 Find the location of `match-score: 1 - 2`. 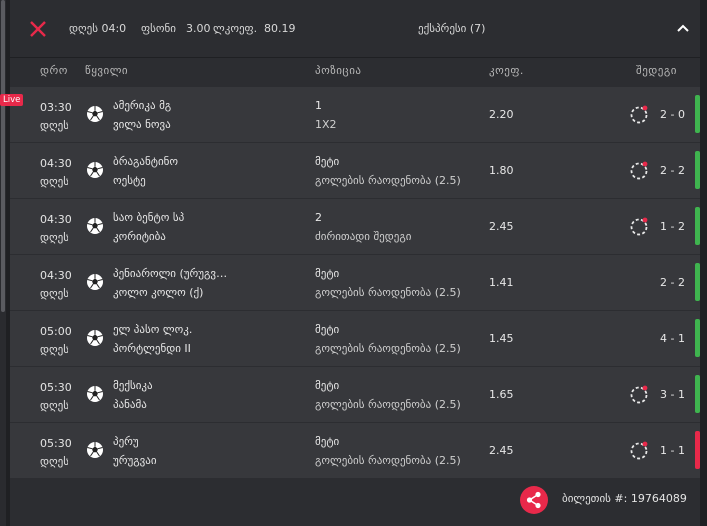

match-score: 1 - 2 is located at coordinates (672, 226).